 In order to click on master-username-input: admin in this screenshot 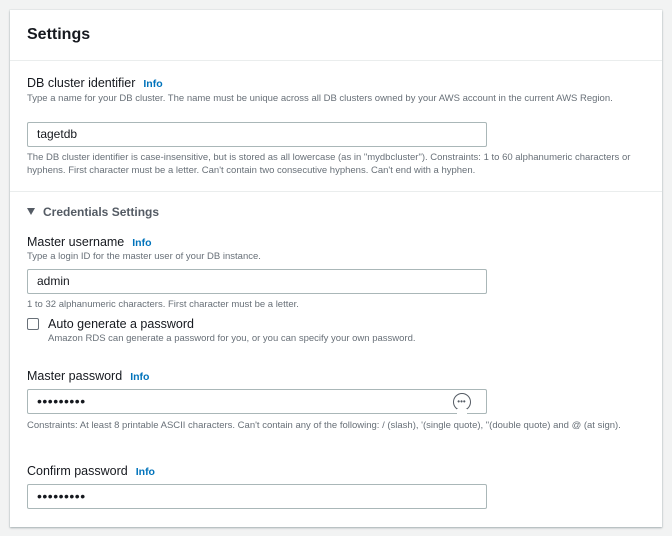, I will do `click(257, 281)`.